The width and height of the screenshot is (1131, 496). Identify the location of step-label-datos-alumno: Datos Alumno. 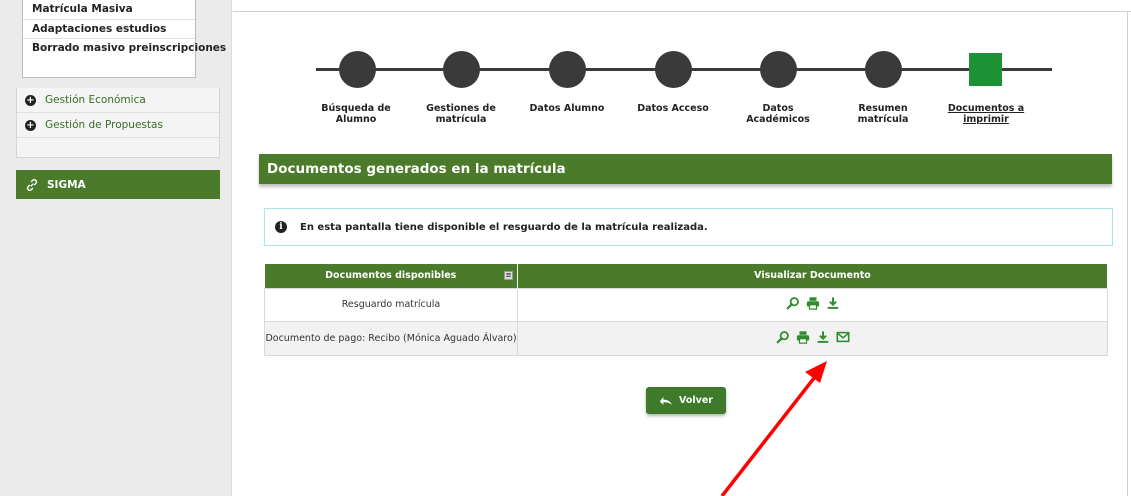
(567, 108).